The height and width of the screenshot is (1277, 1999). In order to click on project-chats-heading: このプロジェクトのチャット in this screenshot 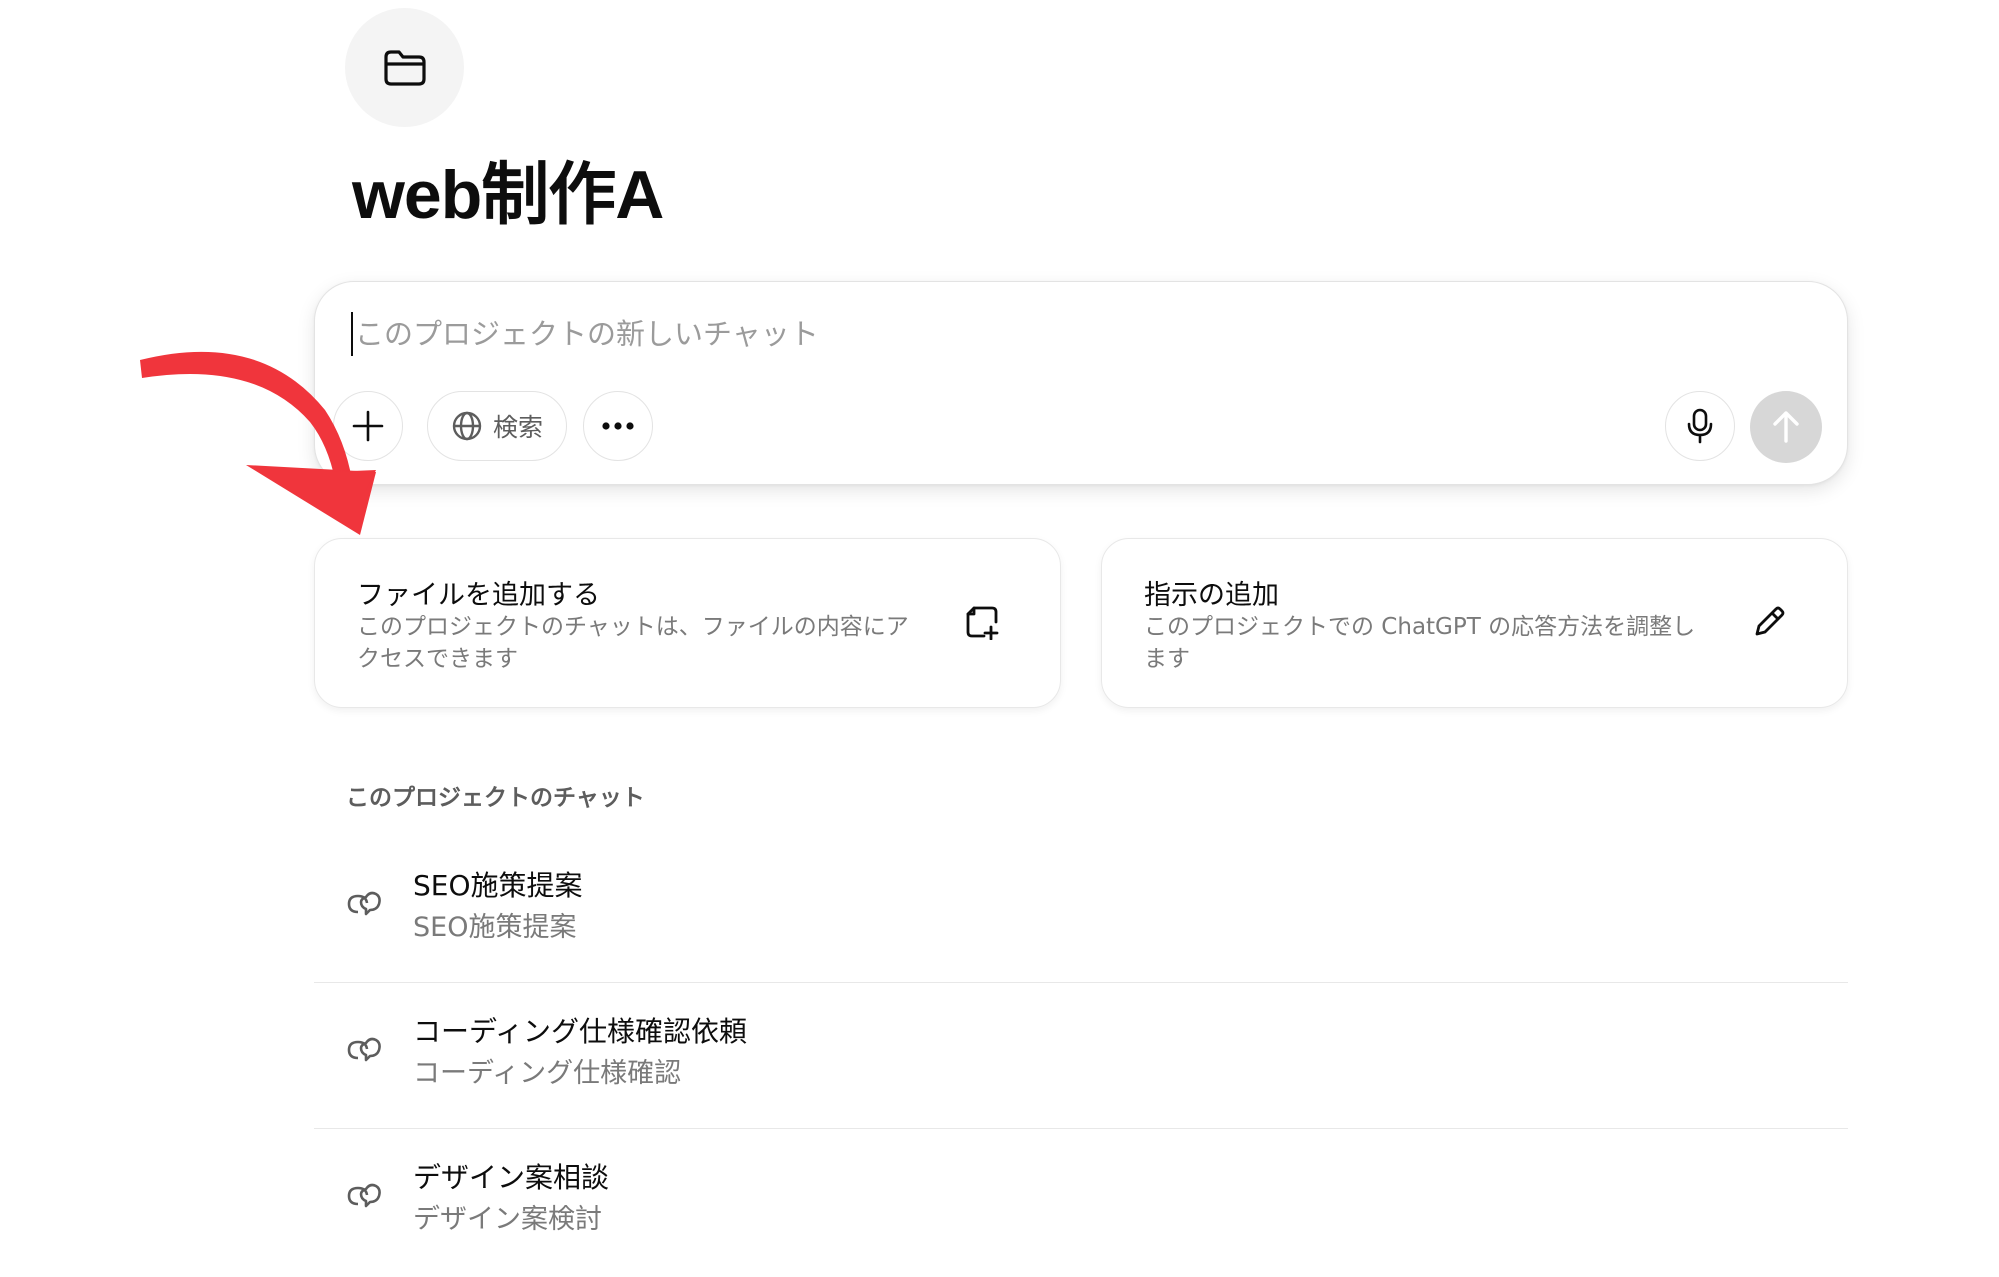, I will do `click(495, 798)`.